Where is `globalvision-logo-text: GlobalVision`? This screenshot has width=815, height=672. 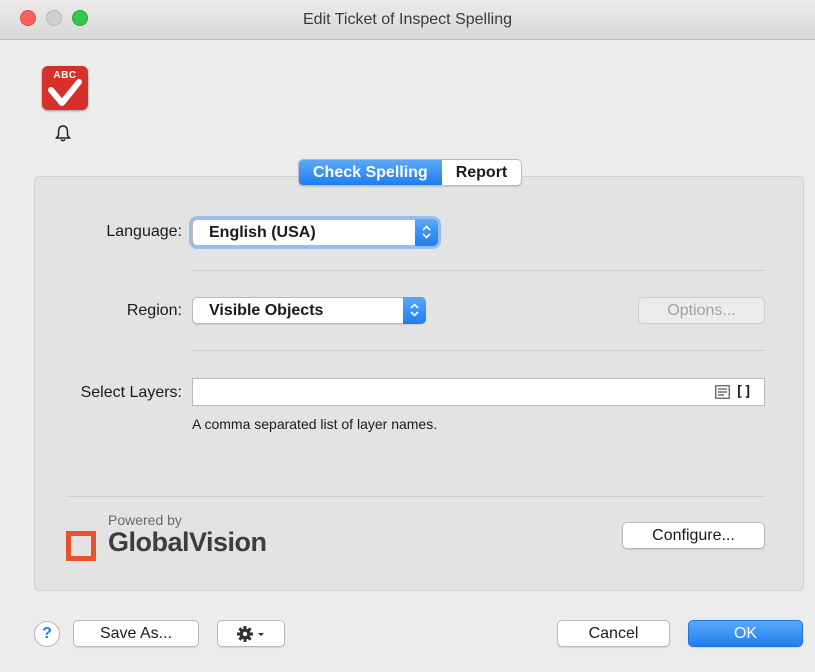
globalvision-logo-text: GlobalVision is located at coordinates (187, 542).